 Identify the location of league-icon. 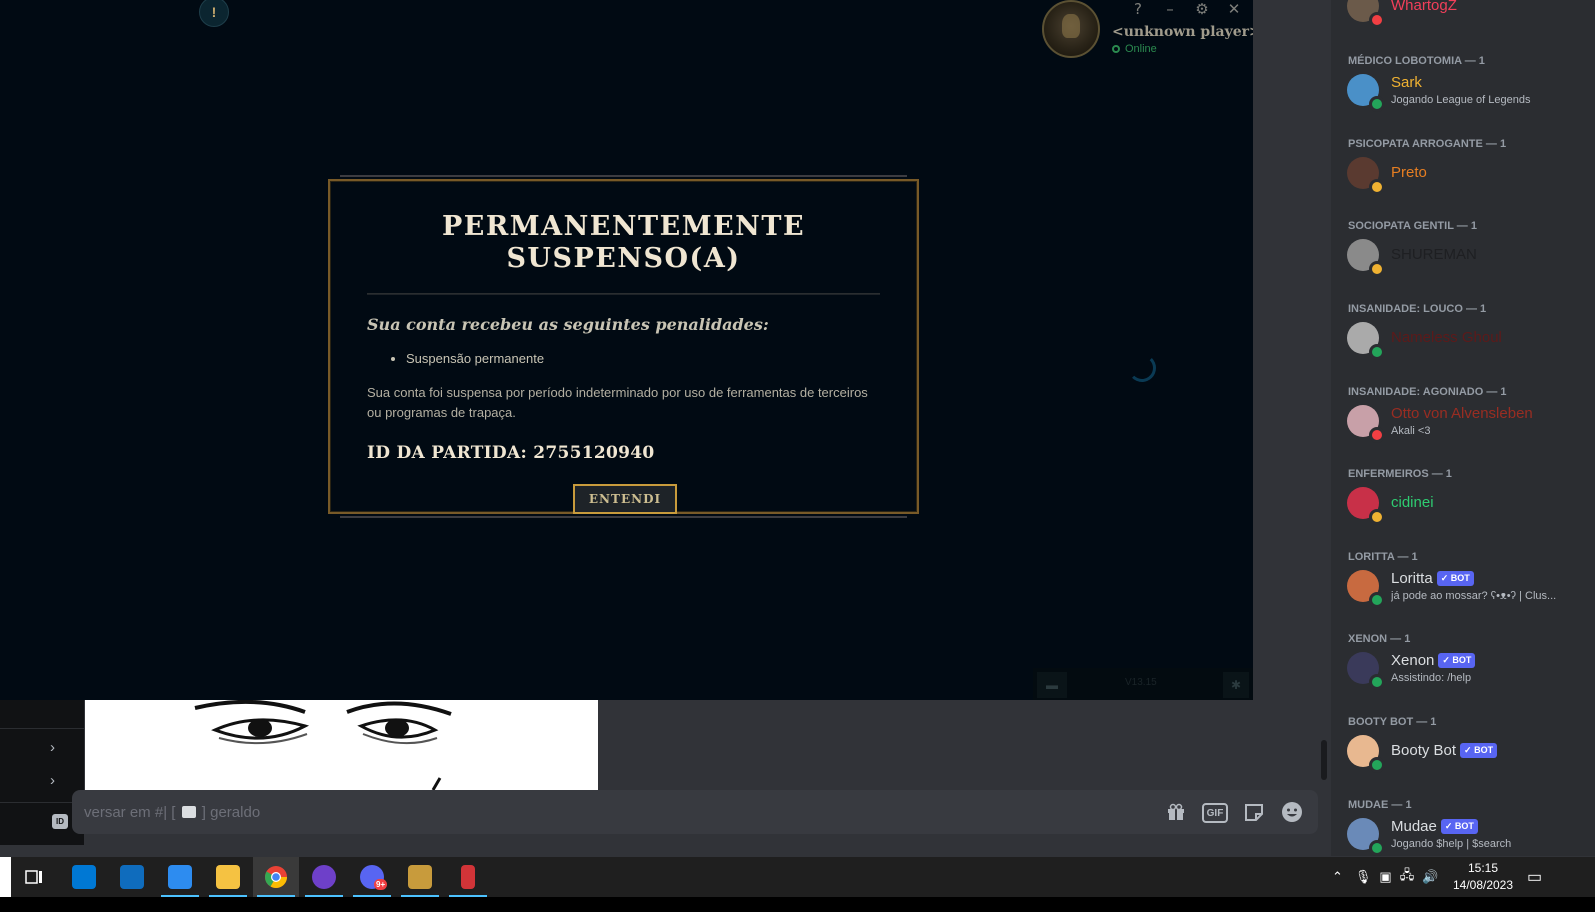
(420, 877).